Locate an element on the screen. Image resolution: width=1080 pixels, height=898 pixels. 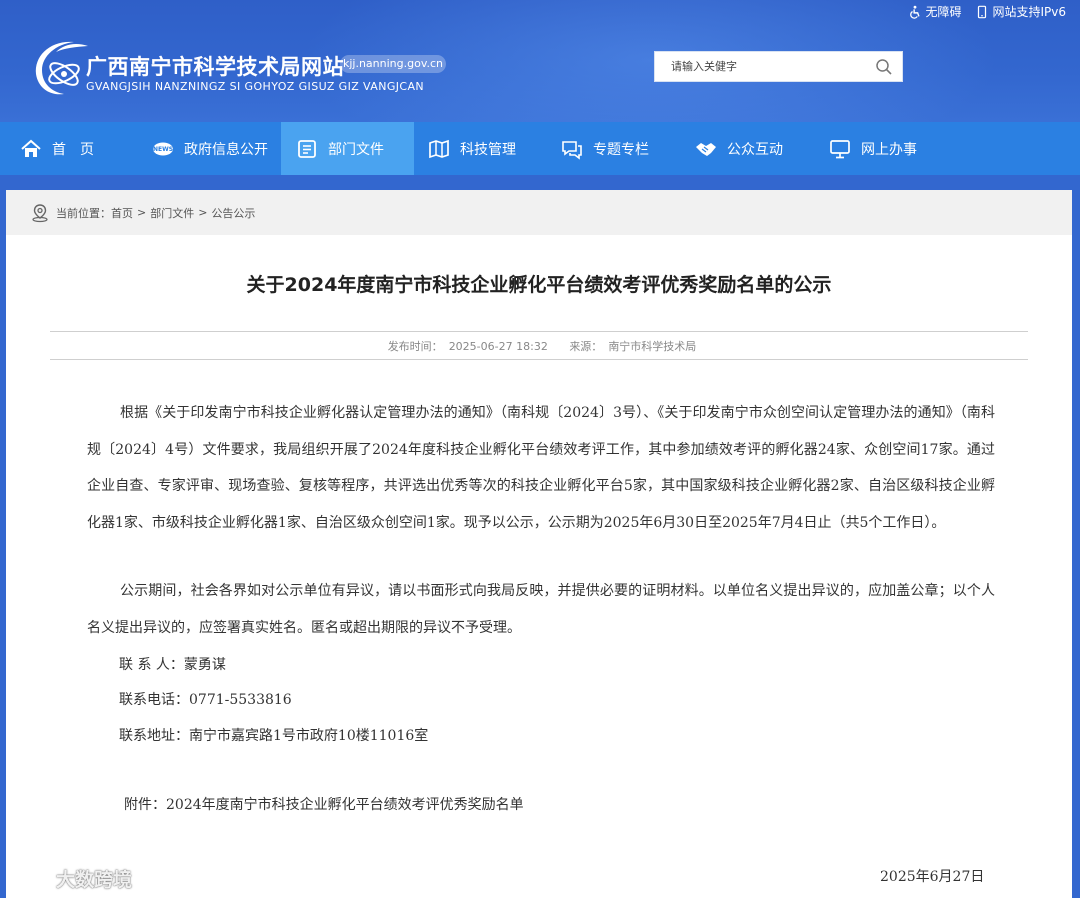
breadcrumb-prefix: 当前位置： is located at coordinates (83, 213).